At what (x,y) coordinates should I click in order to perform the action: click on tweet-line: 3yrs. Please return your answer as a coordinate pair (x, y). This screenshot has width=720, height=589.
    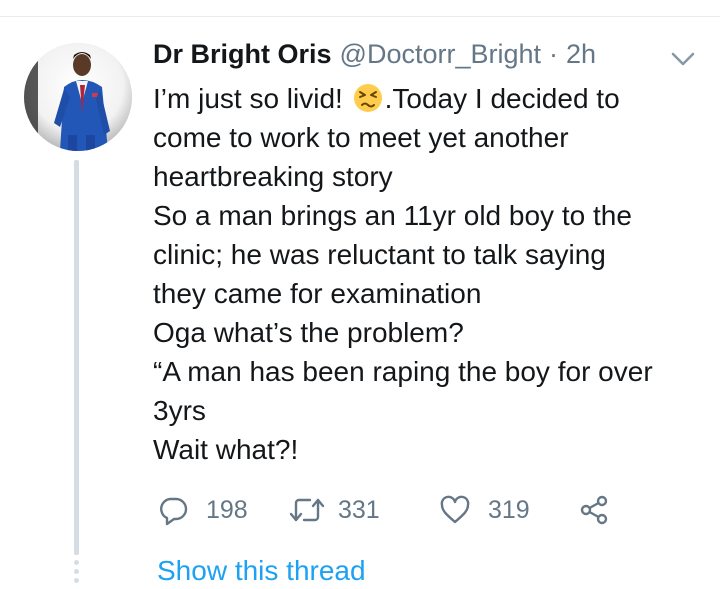
    Looking at the image, I should click on (179, 410).